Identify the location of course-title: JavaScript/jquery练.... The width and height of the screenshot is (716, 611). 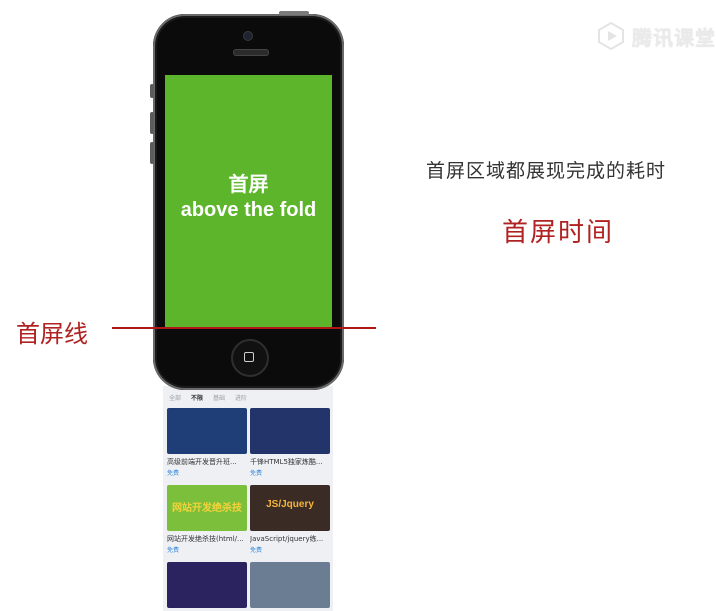
(290, 539).